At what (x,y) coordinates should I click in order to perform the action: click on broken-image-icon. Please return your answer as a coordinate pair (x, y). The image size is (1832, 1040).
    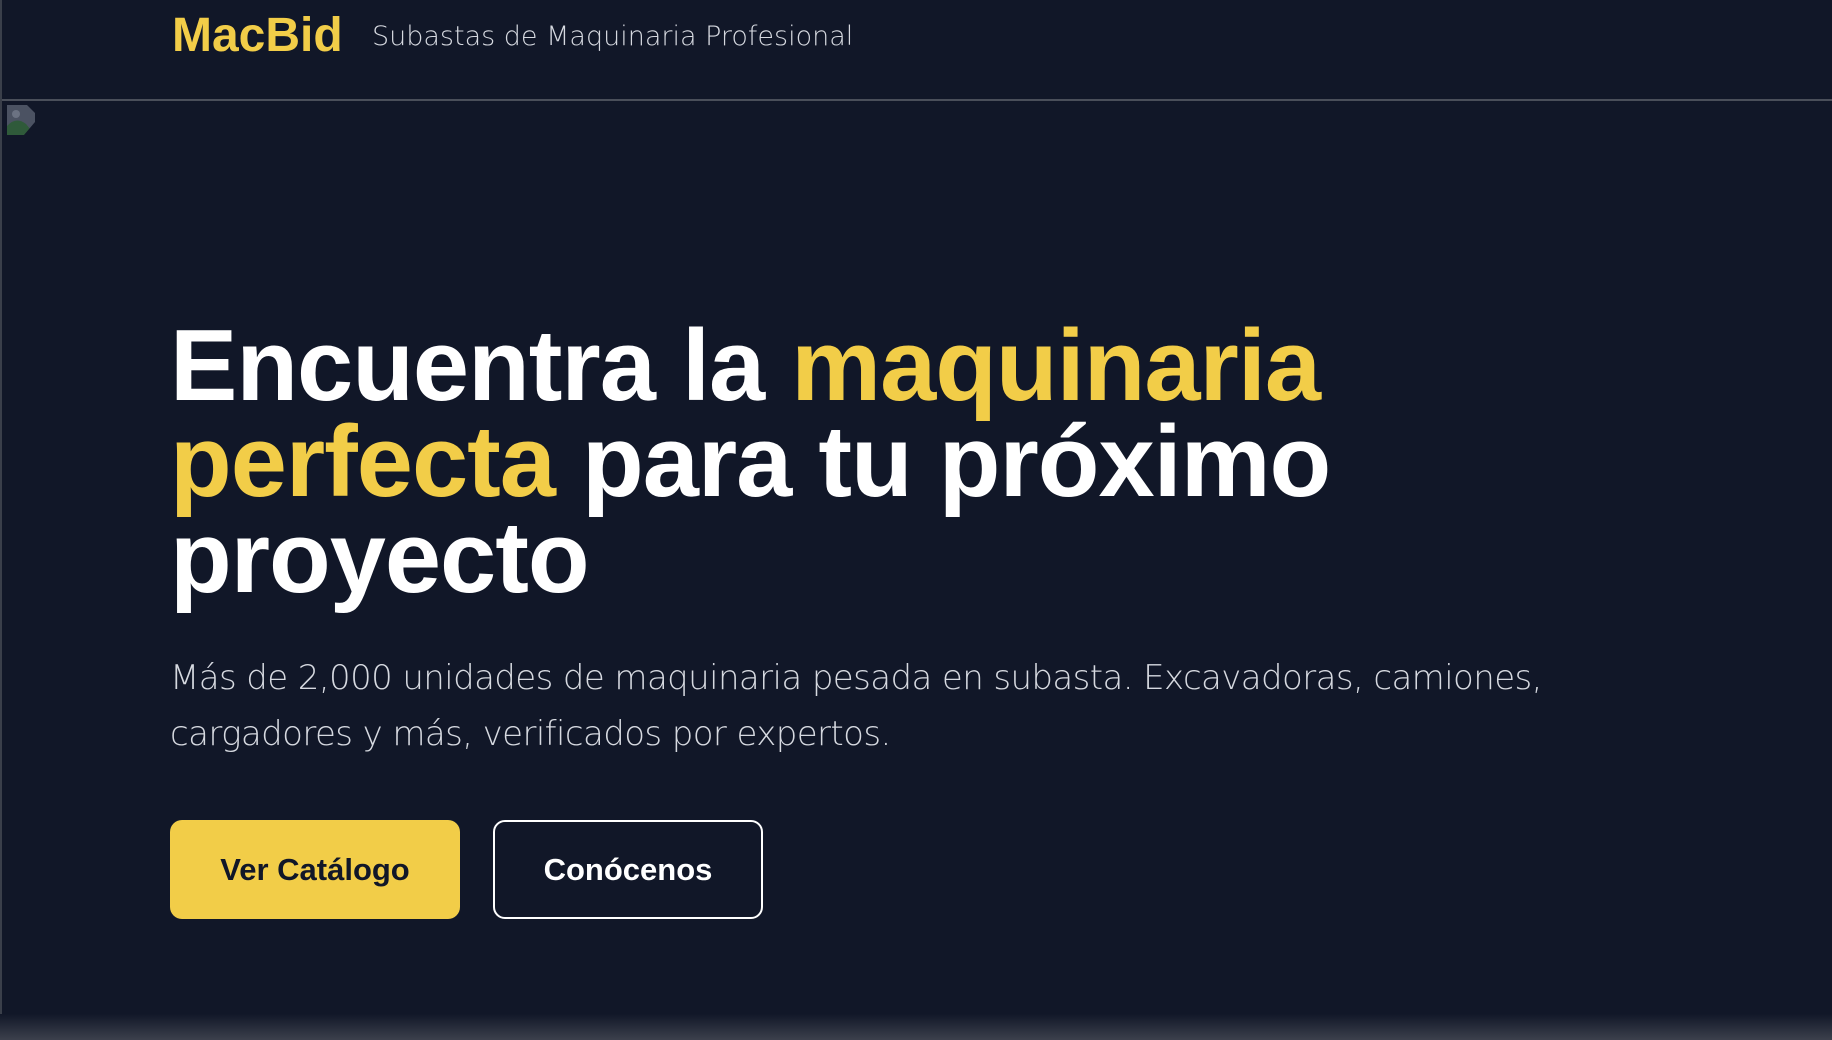
    Looking at the image, I should click on (21, 120).